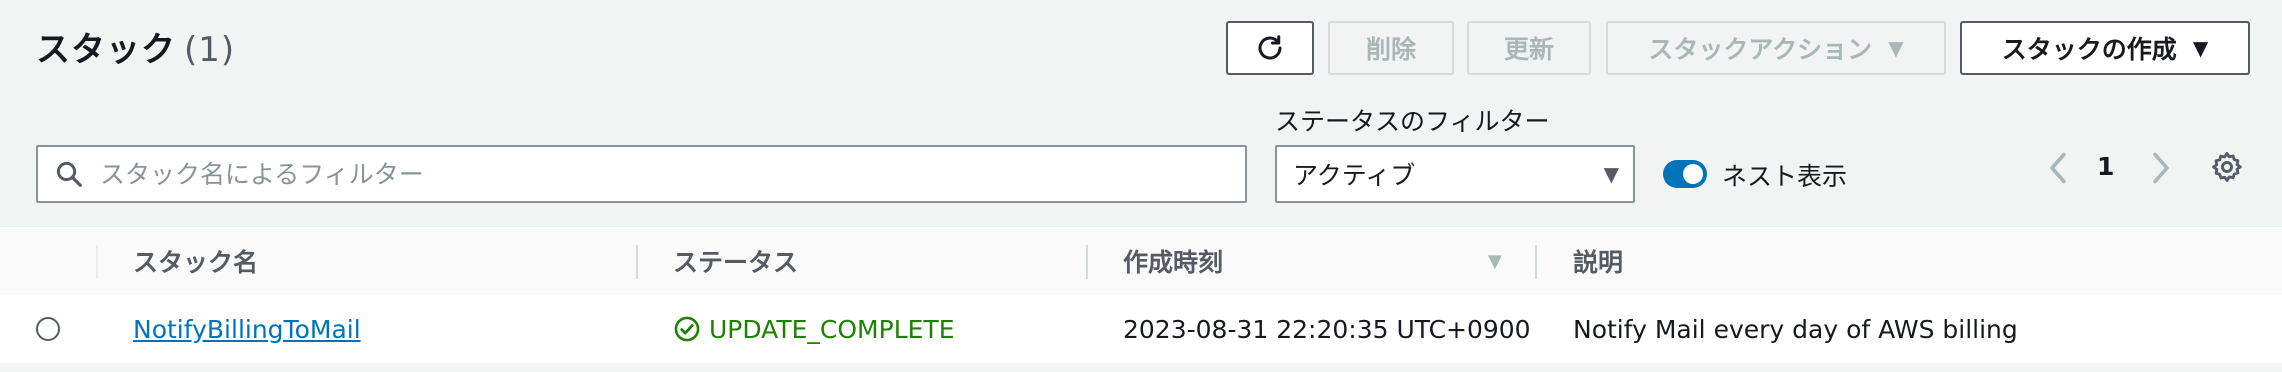 Image resolution: width=2282 pixels, height=372 pixels. I want to click on column-header-description: 説明, so click(1598, 261).